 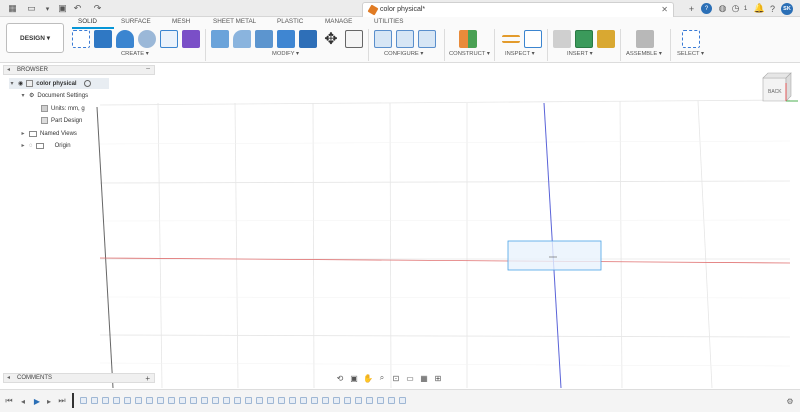 I want to click on assemble-menu: ASSEMBLE ▾, so click(x=644, y=54).